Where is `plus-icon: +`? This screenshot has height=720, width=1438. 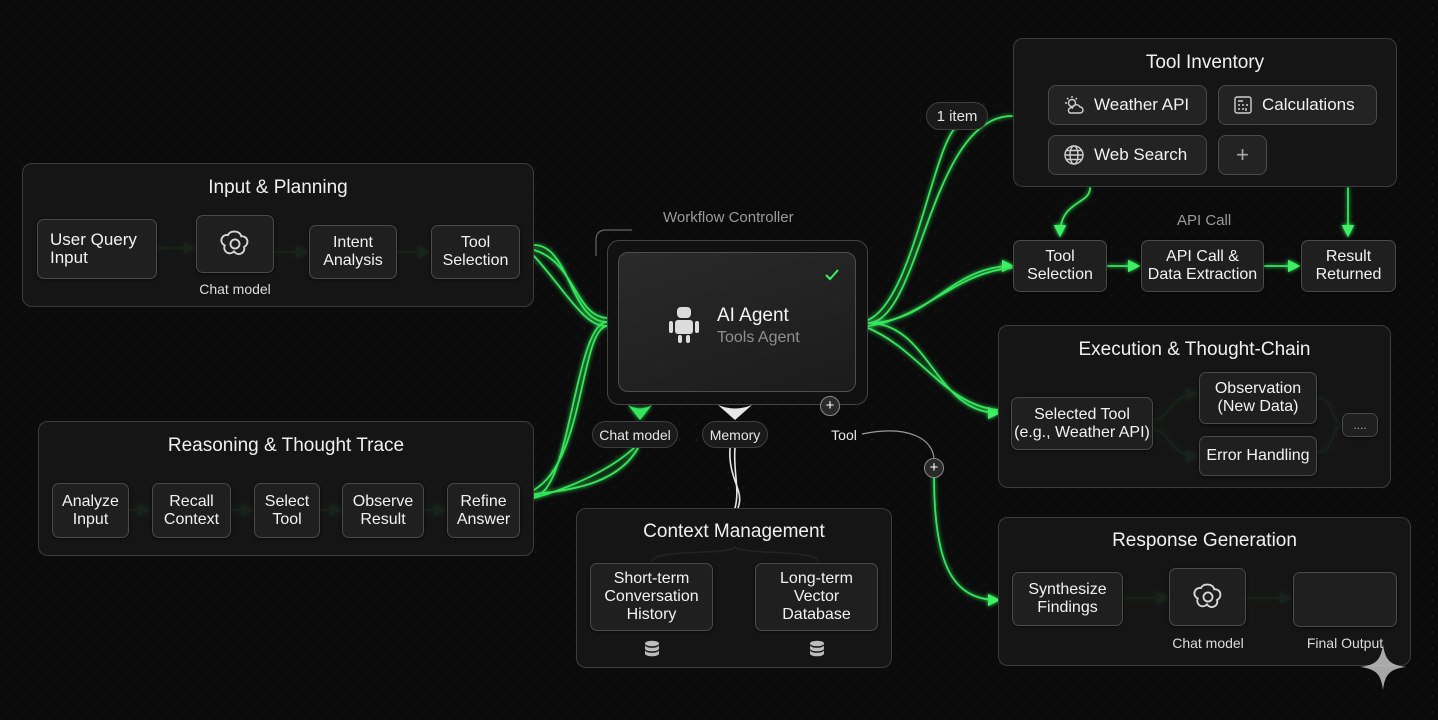
plus-icon: + is located at coordinates (1242, 154).